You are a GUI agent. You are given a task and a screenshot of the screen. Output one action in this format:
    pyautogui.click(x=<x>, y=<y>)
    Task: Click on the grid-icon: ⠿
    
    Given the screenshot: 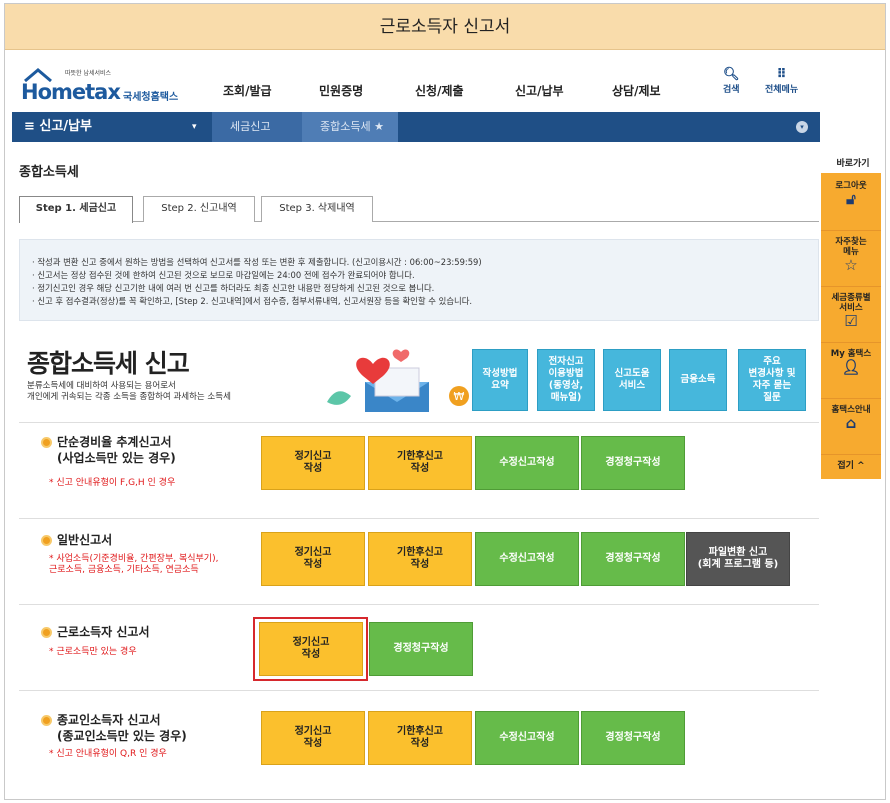 What is the action you would take?
    pyautogui.click(x=781, y=74)
    